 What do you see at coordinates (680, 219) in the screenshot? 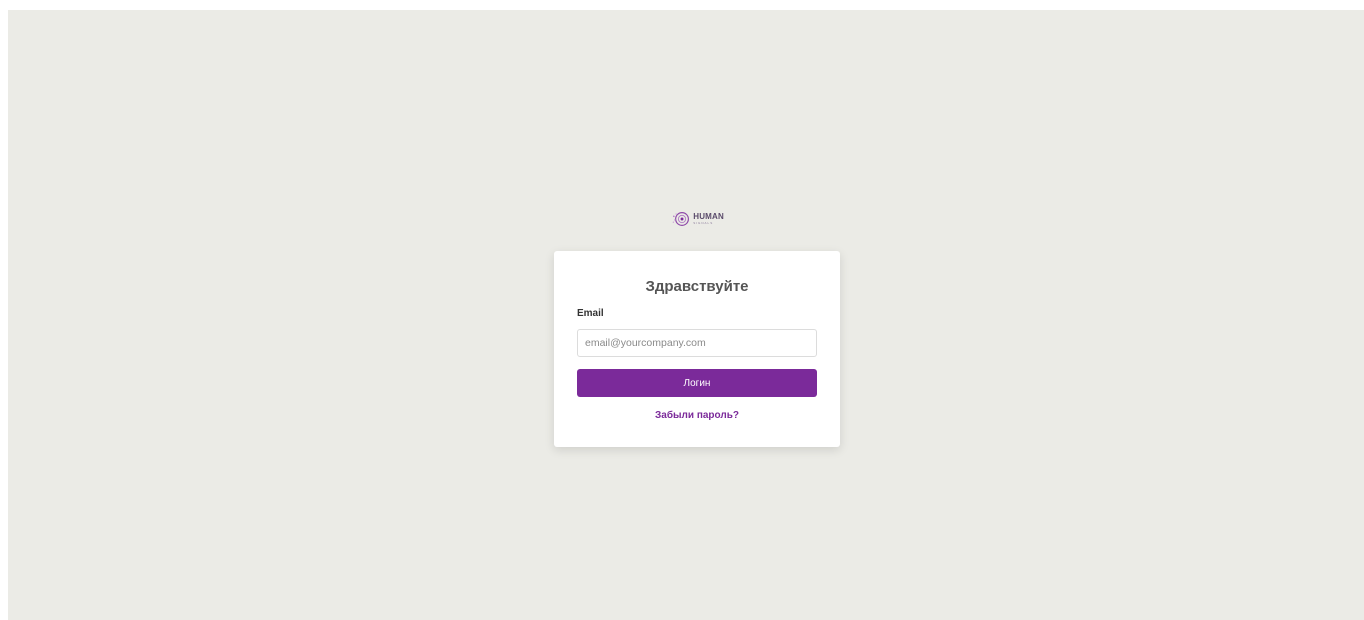
I see `human-signals-logo-icon` at bounding box center [680, 219].